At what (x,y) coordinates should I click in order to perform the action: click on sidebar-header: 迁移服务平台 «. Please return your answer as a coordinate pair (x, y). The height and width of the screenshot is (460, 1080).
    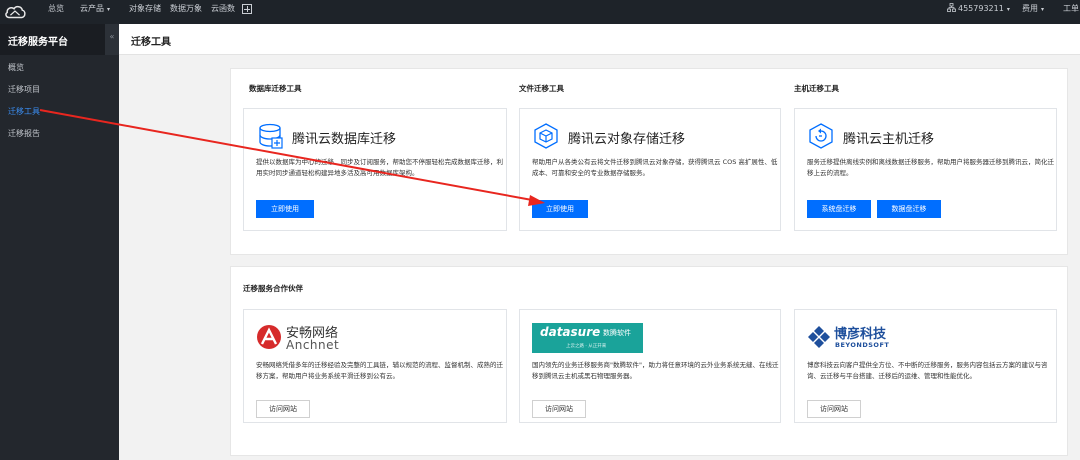
    Looking at the image, I should click on (59, 39).